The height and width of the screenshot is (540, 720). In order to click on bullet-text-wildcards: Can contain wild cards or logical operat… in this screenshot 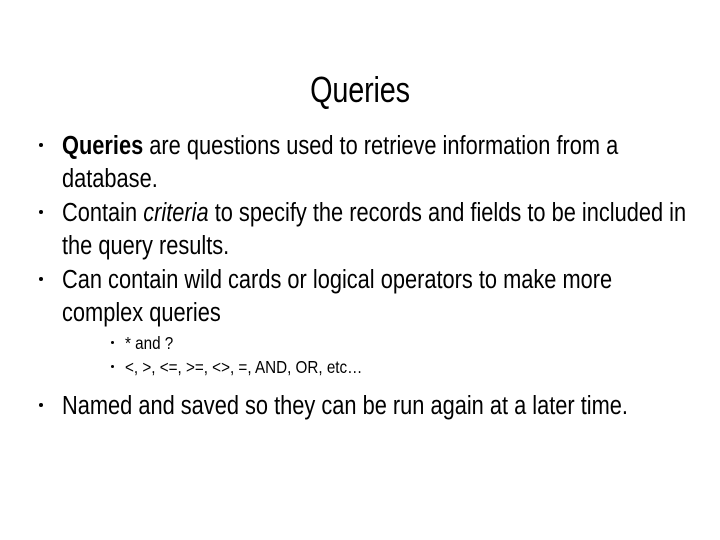, I will do `click(337, 296)`.